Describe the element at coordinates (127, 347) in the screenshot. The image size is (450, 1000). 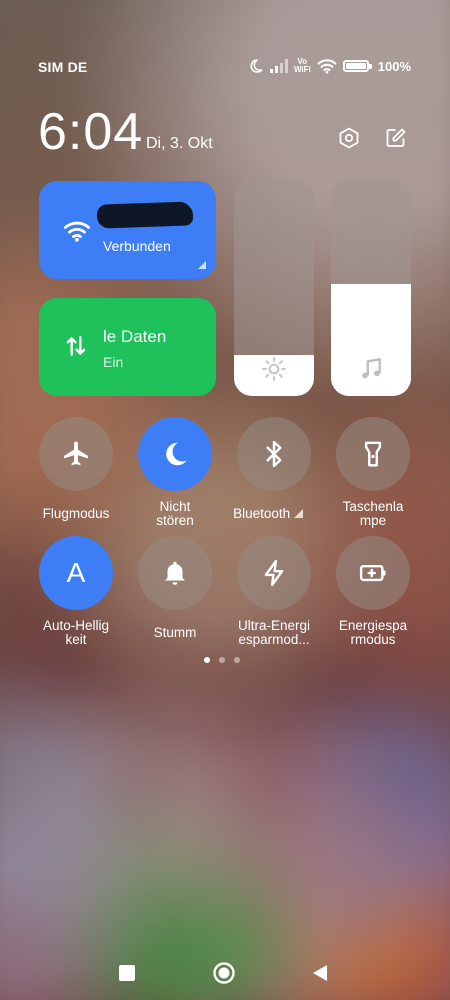
I see `mobile-data-tile: le Daten Ein` at that location.